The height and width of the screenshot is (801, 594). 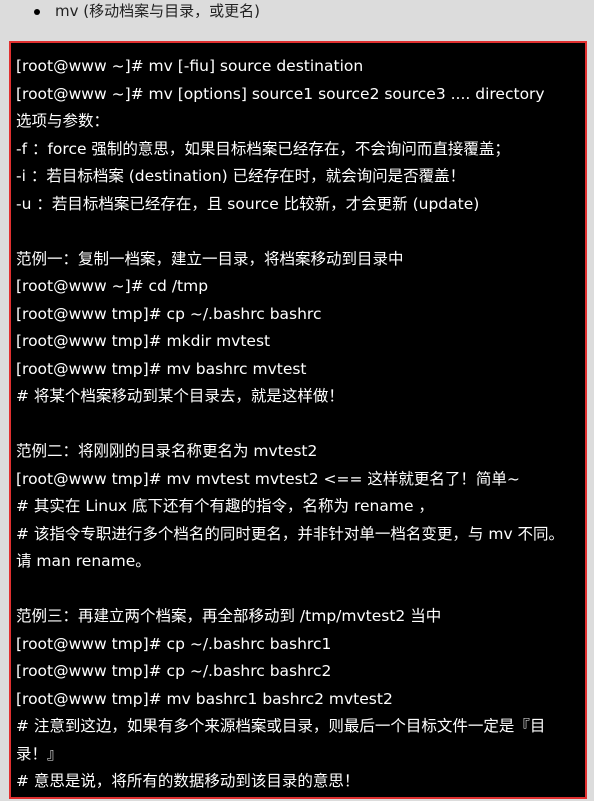 I want to click on code-line: 范例三：再建立两个档案，再全部移动到 /tmp/mvtest2 当中, so click(x=229, y=616).